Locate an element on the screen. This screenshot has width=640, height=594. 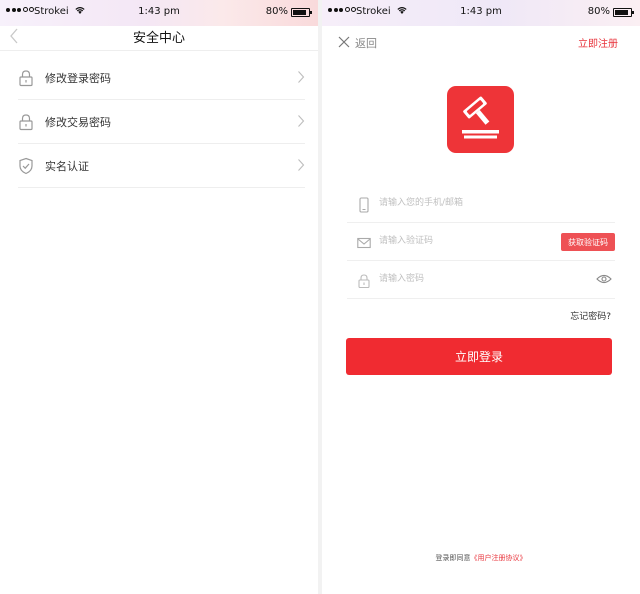
mail-icon is located at coordinates (364, 243).